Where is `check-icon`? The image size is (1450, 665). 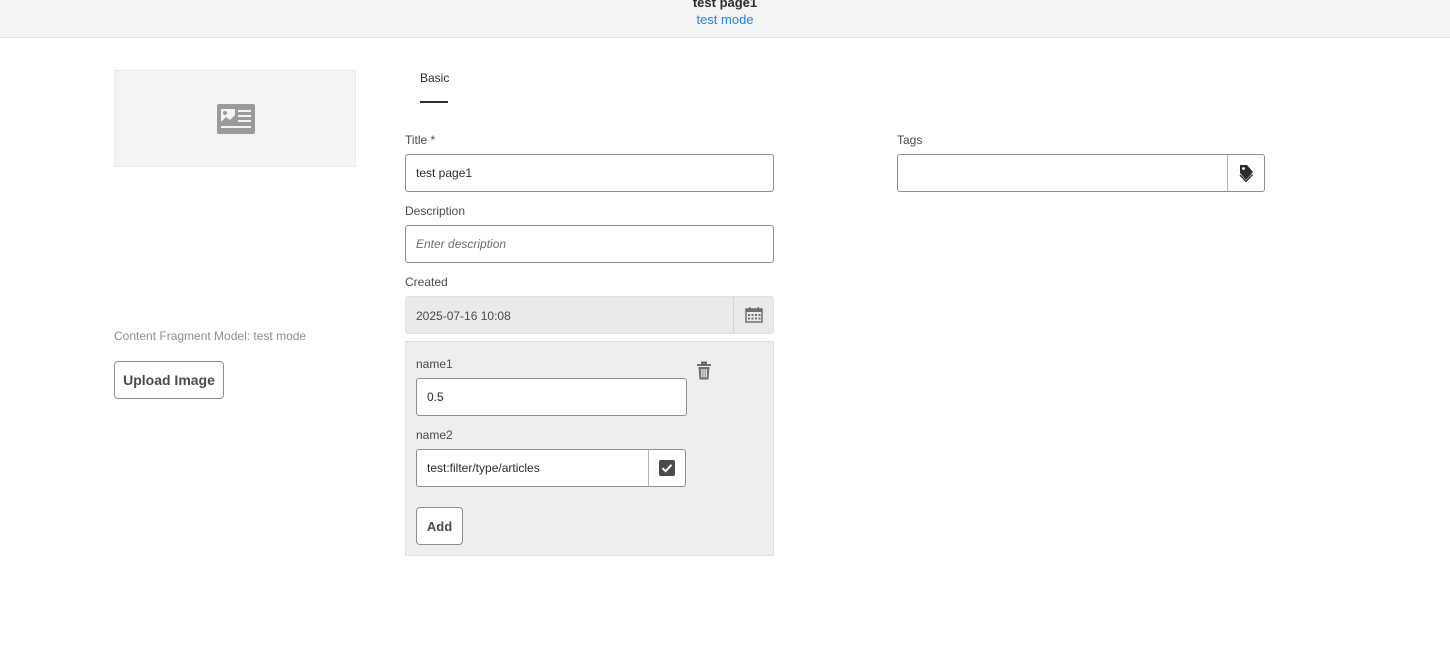
check-icon is located at coordinates (667, 468).